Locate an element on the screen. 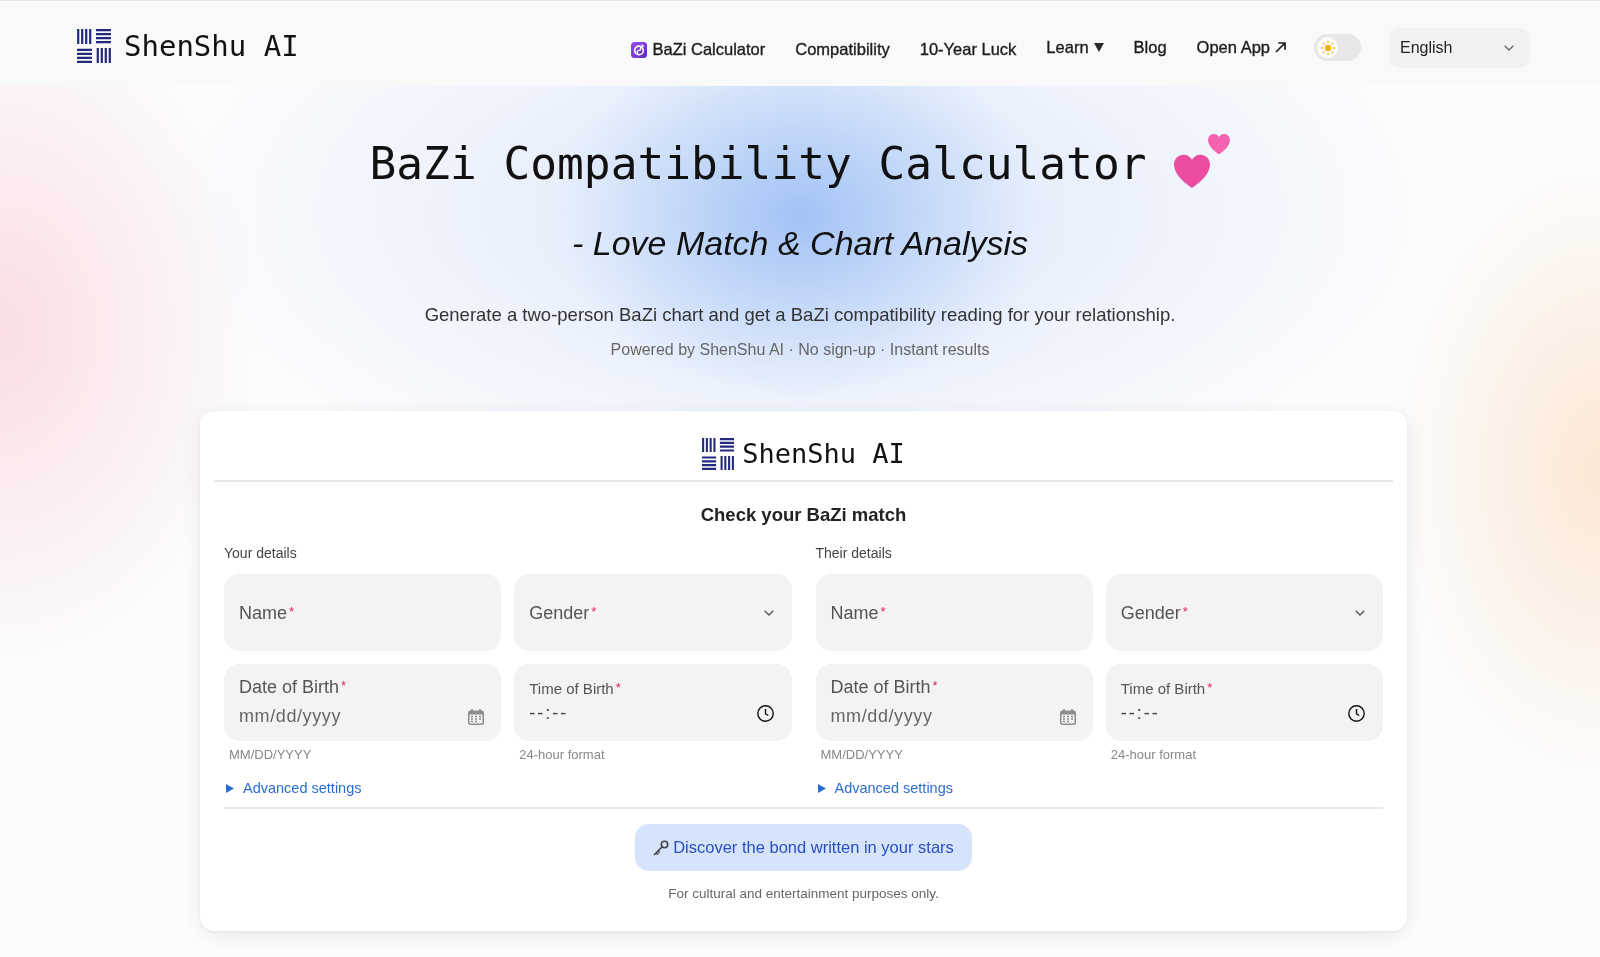 The width and height of the screenshot is (1600, 957). disclaimer-text: For cultural and entertainment purposes only. is located at coordinates (803, 893).